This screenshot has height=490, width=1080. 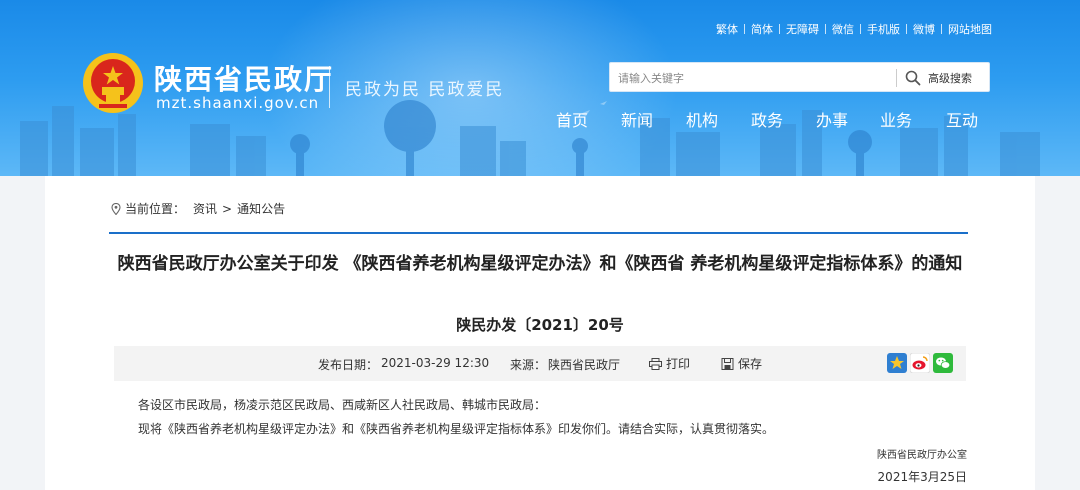 What do you see at coordinates (762, 29) in the screenshot?
I see `top-link-simplified: 简体` at bounding box center [762, 29].